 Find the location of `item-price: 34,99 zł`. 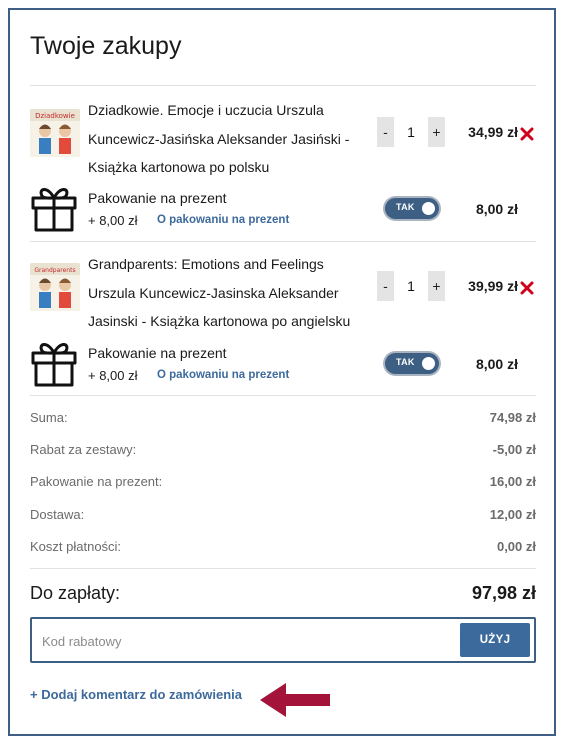

item-price: 34,99 zł is located at coordinates (493, 132).